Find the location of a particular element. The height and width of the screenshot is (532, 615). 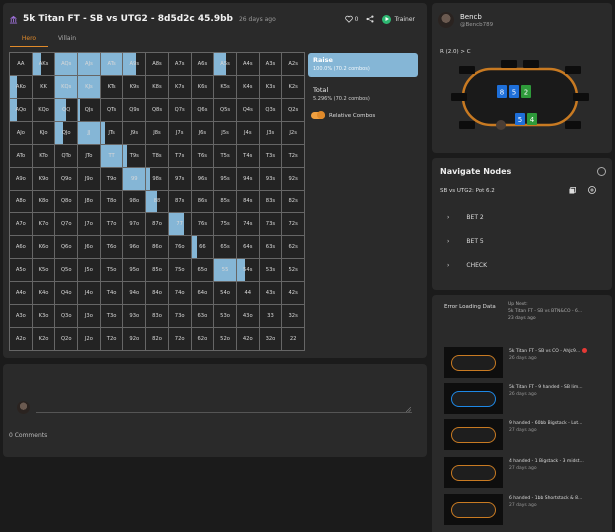

range-cell: K8o is located at coordinates (44, 202).